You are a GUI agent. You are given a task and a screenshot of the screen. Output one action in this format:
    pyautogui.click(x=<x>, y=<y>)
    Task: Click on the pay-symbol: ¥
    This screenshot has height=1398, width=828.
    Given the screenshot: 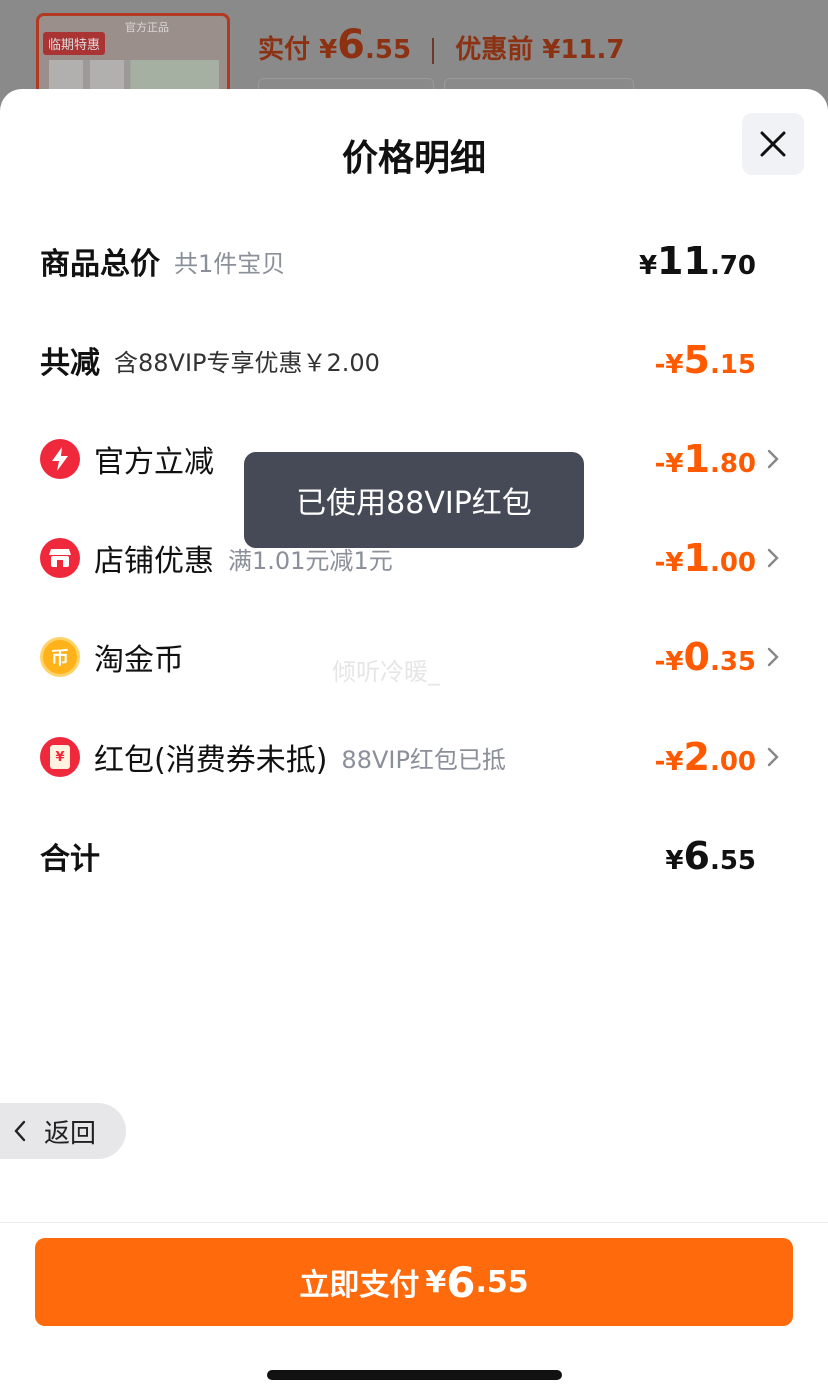 What is the action you would take?
    pyautogui.click(x=436, y=1282)
    